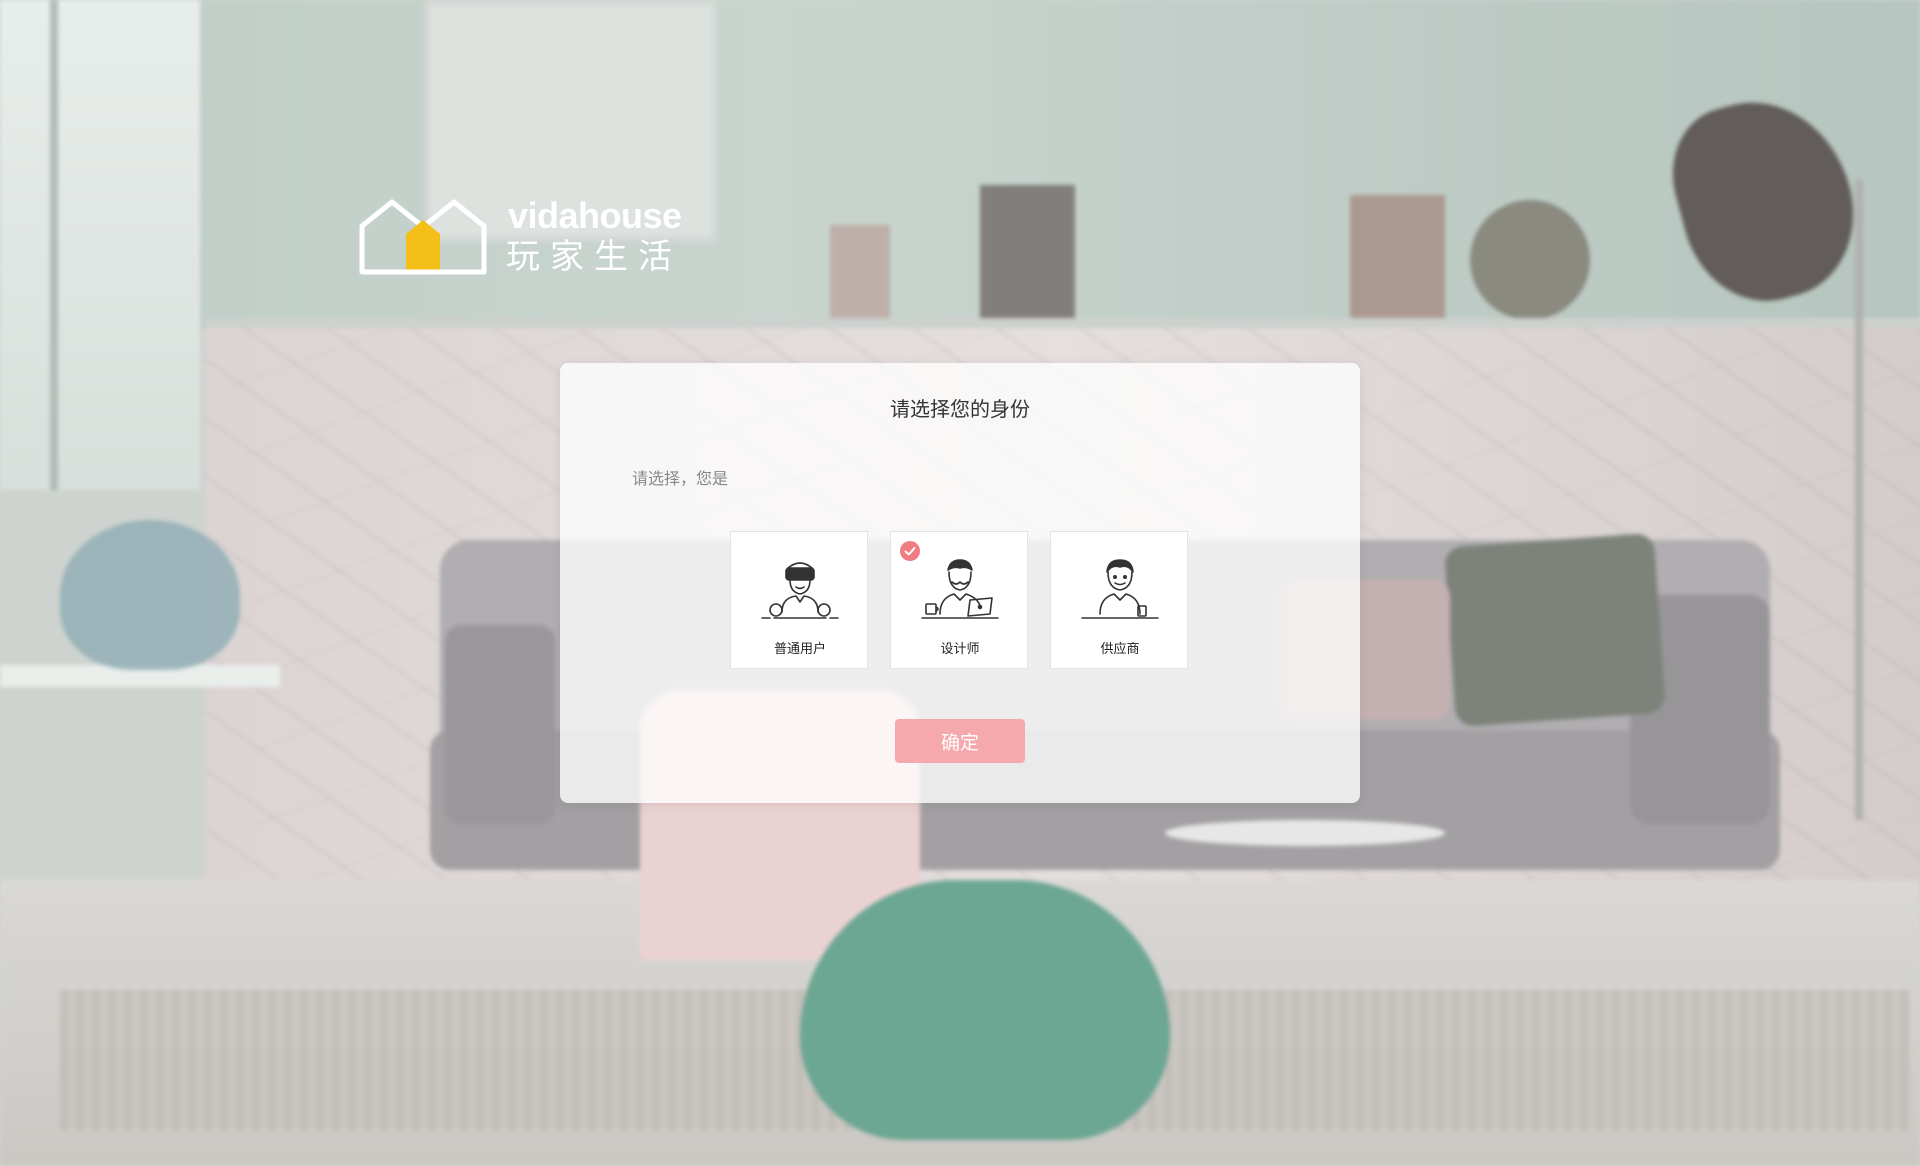  I want to click on option-designer: 设计师, so click(959, 600).